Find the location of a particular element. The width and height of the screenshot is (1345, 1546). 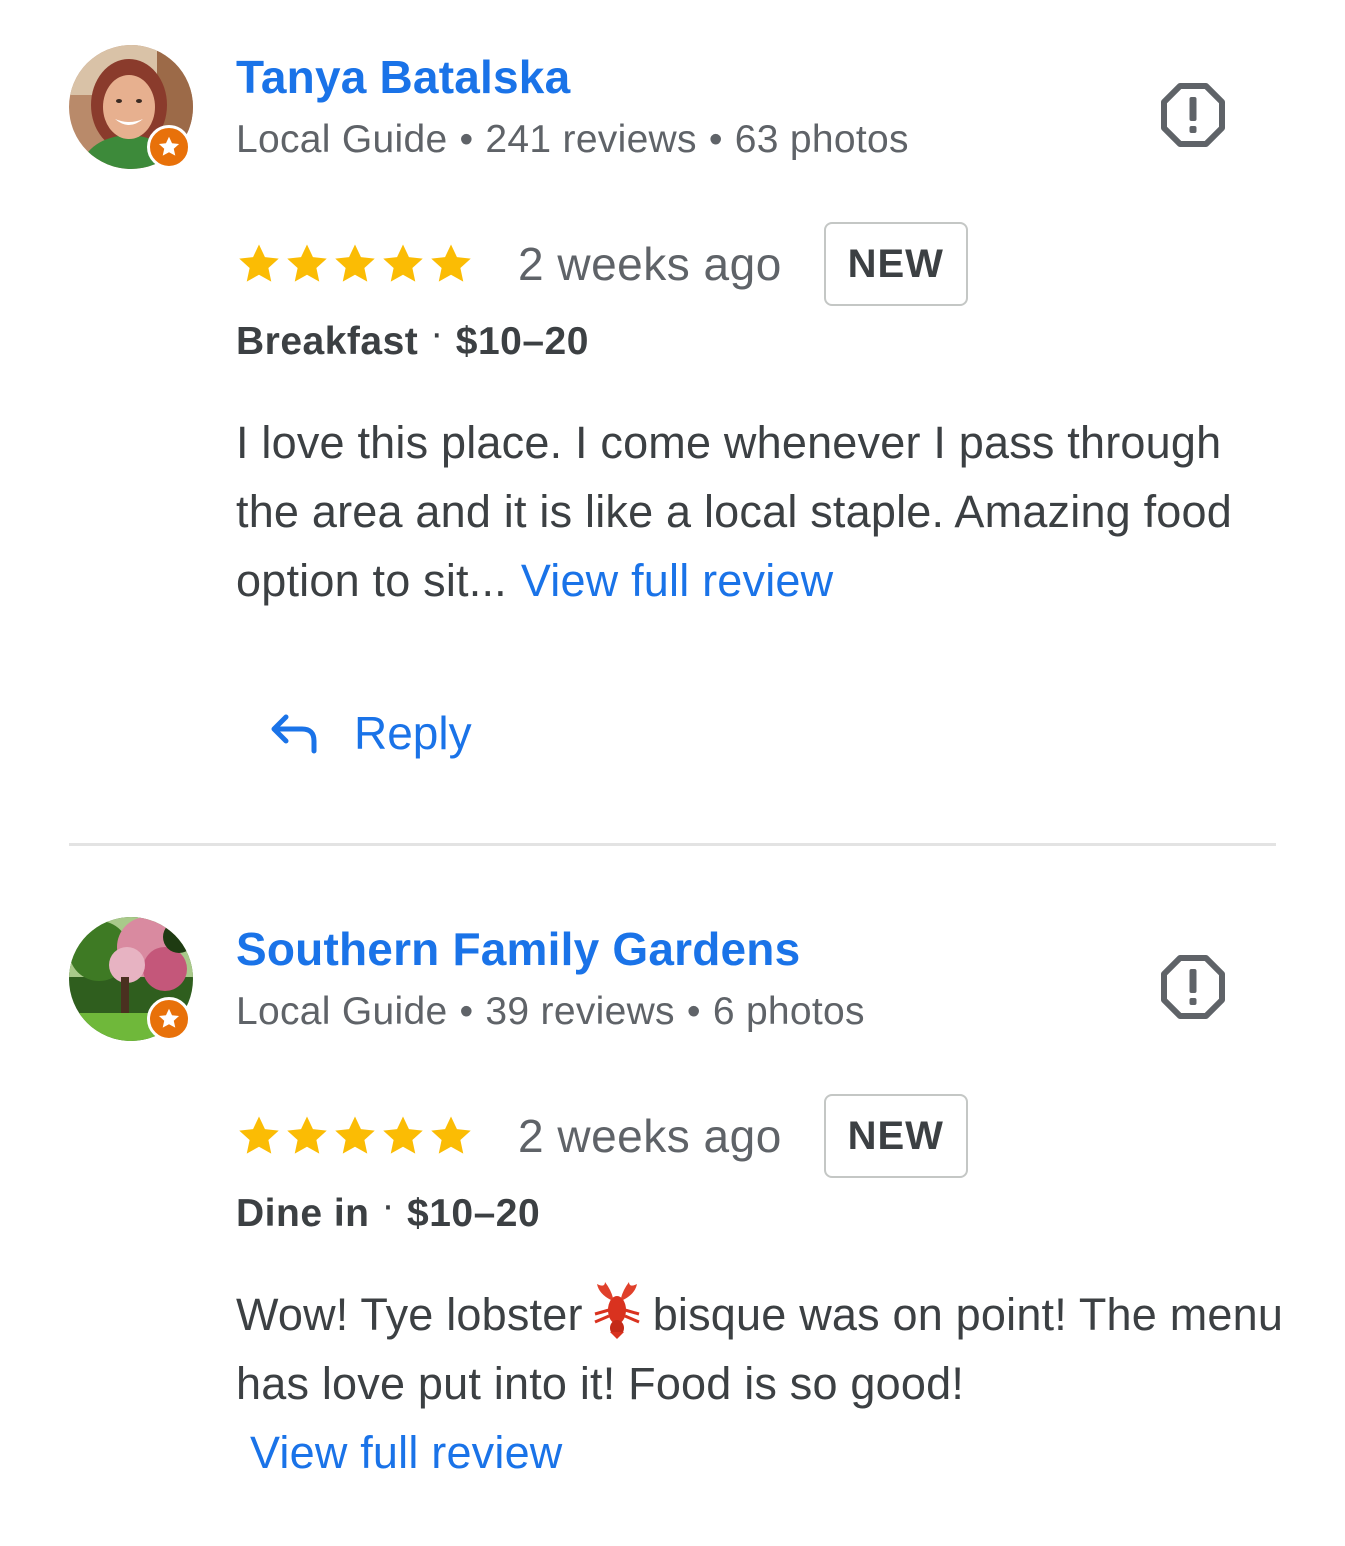

divider is located at coordinates (672, 844).